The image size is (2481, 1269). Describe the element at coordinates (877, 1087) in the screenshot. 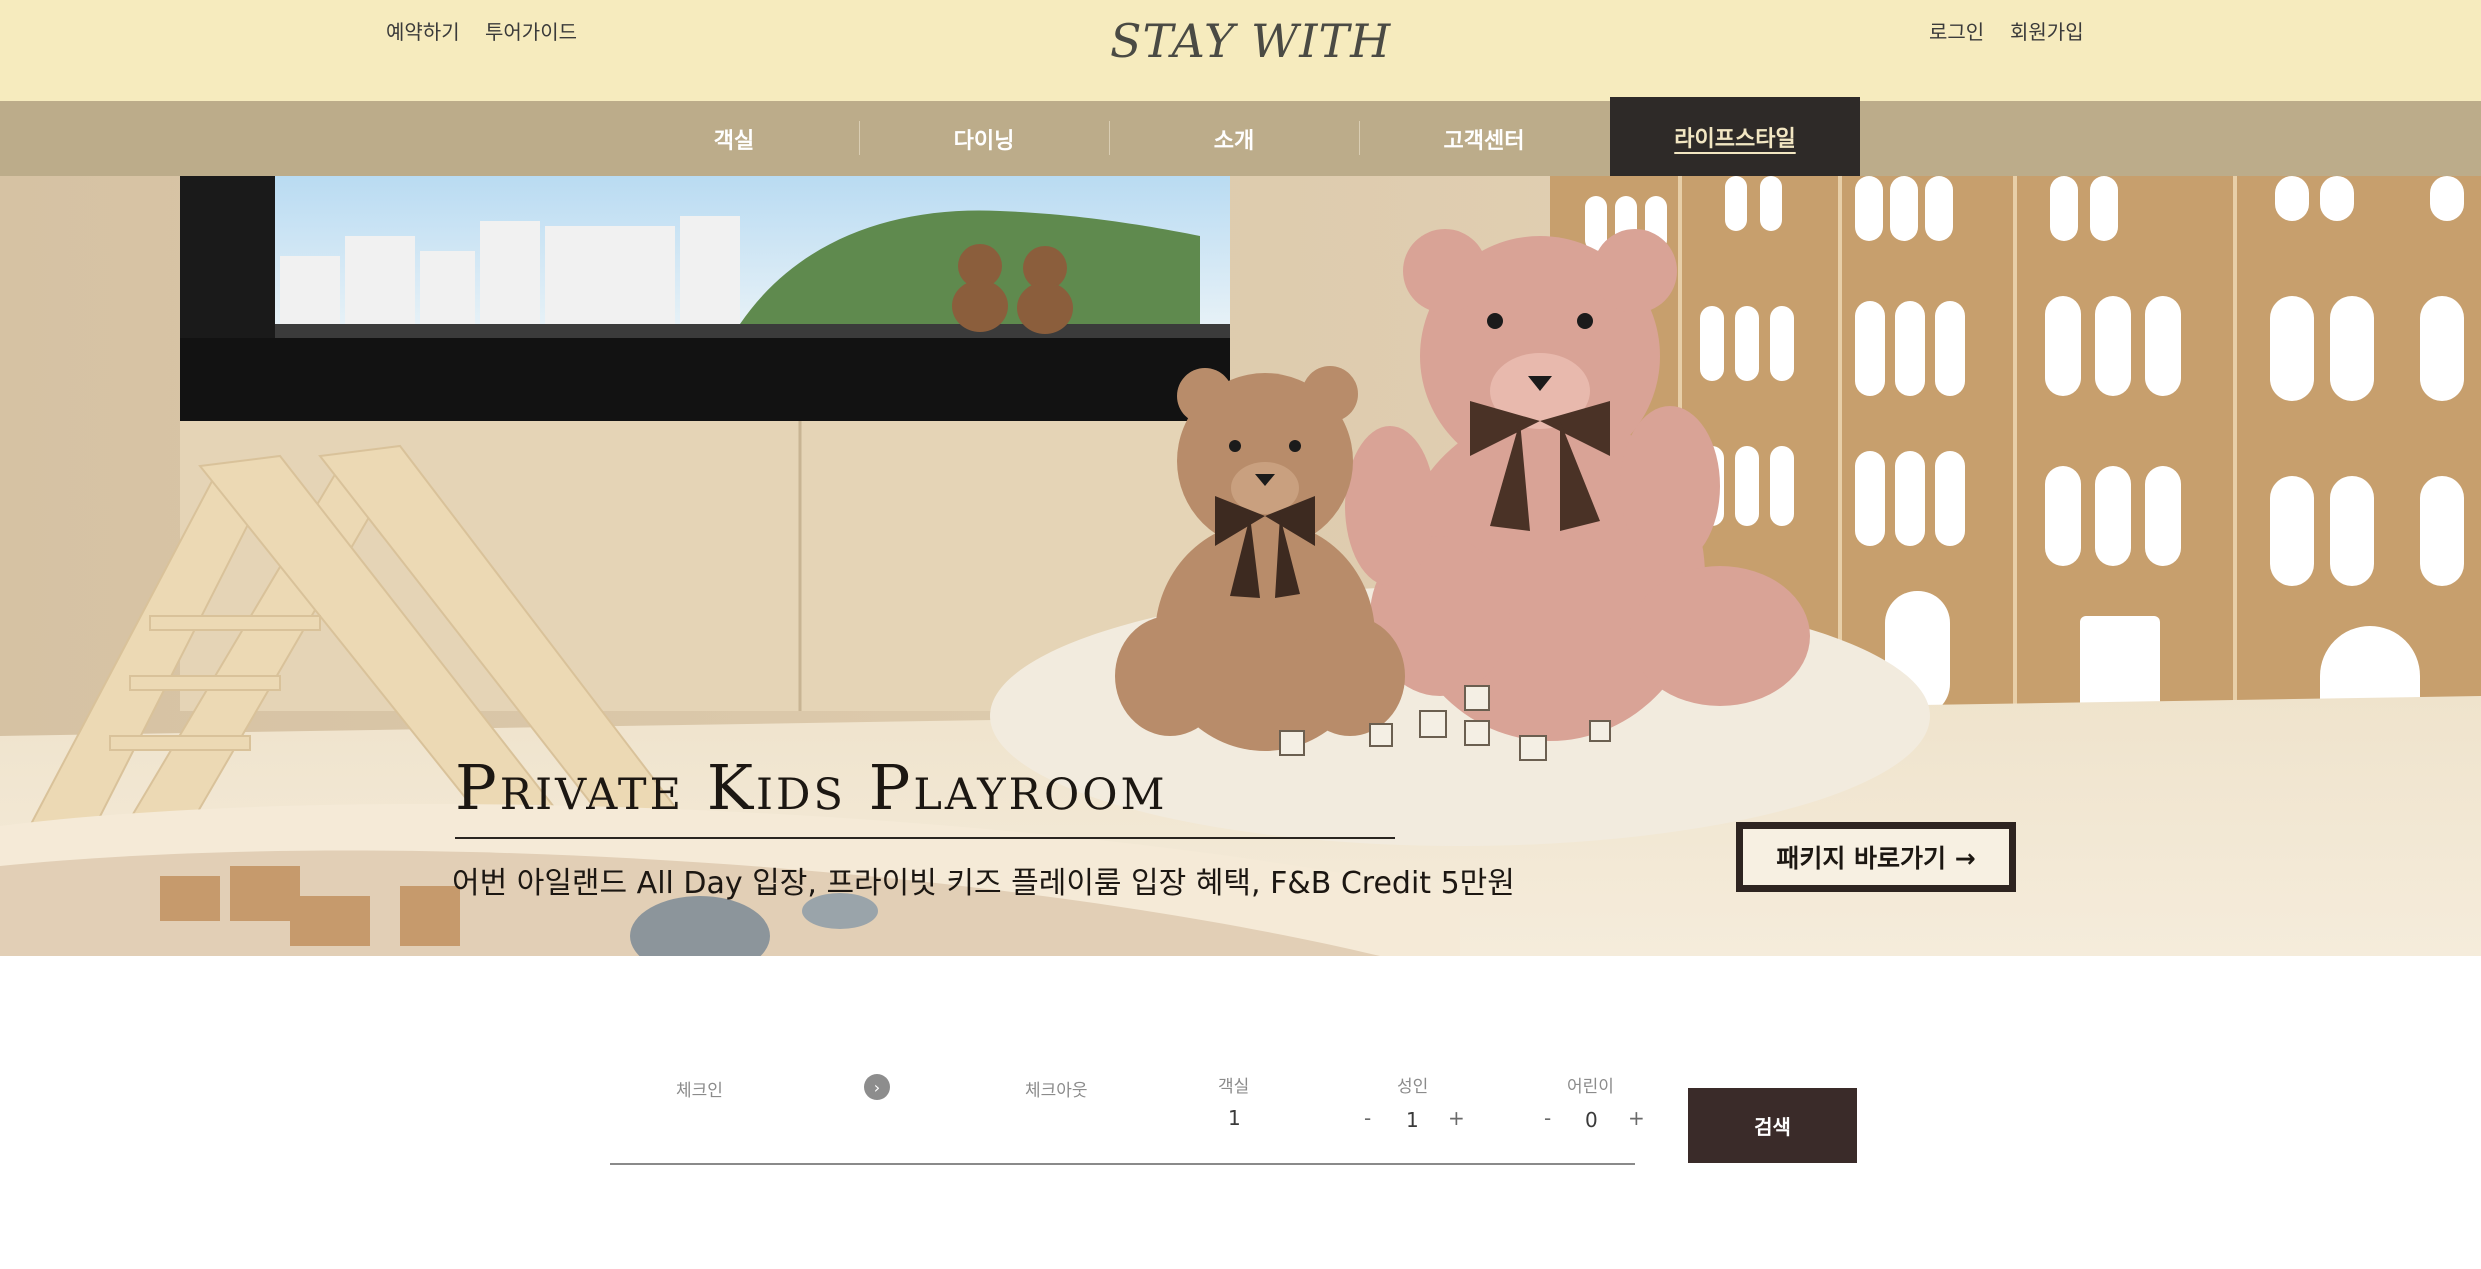

I see `chevron-right-icon: ›` at that location.